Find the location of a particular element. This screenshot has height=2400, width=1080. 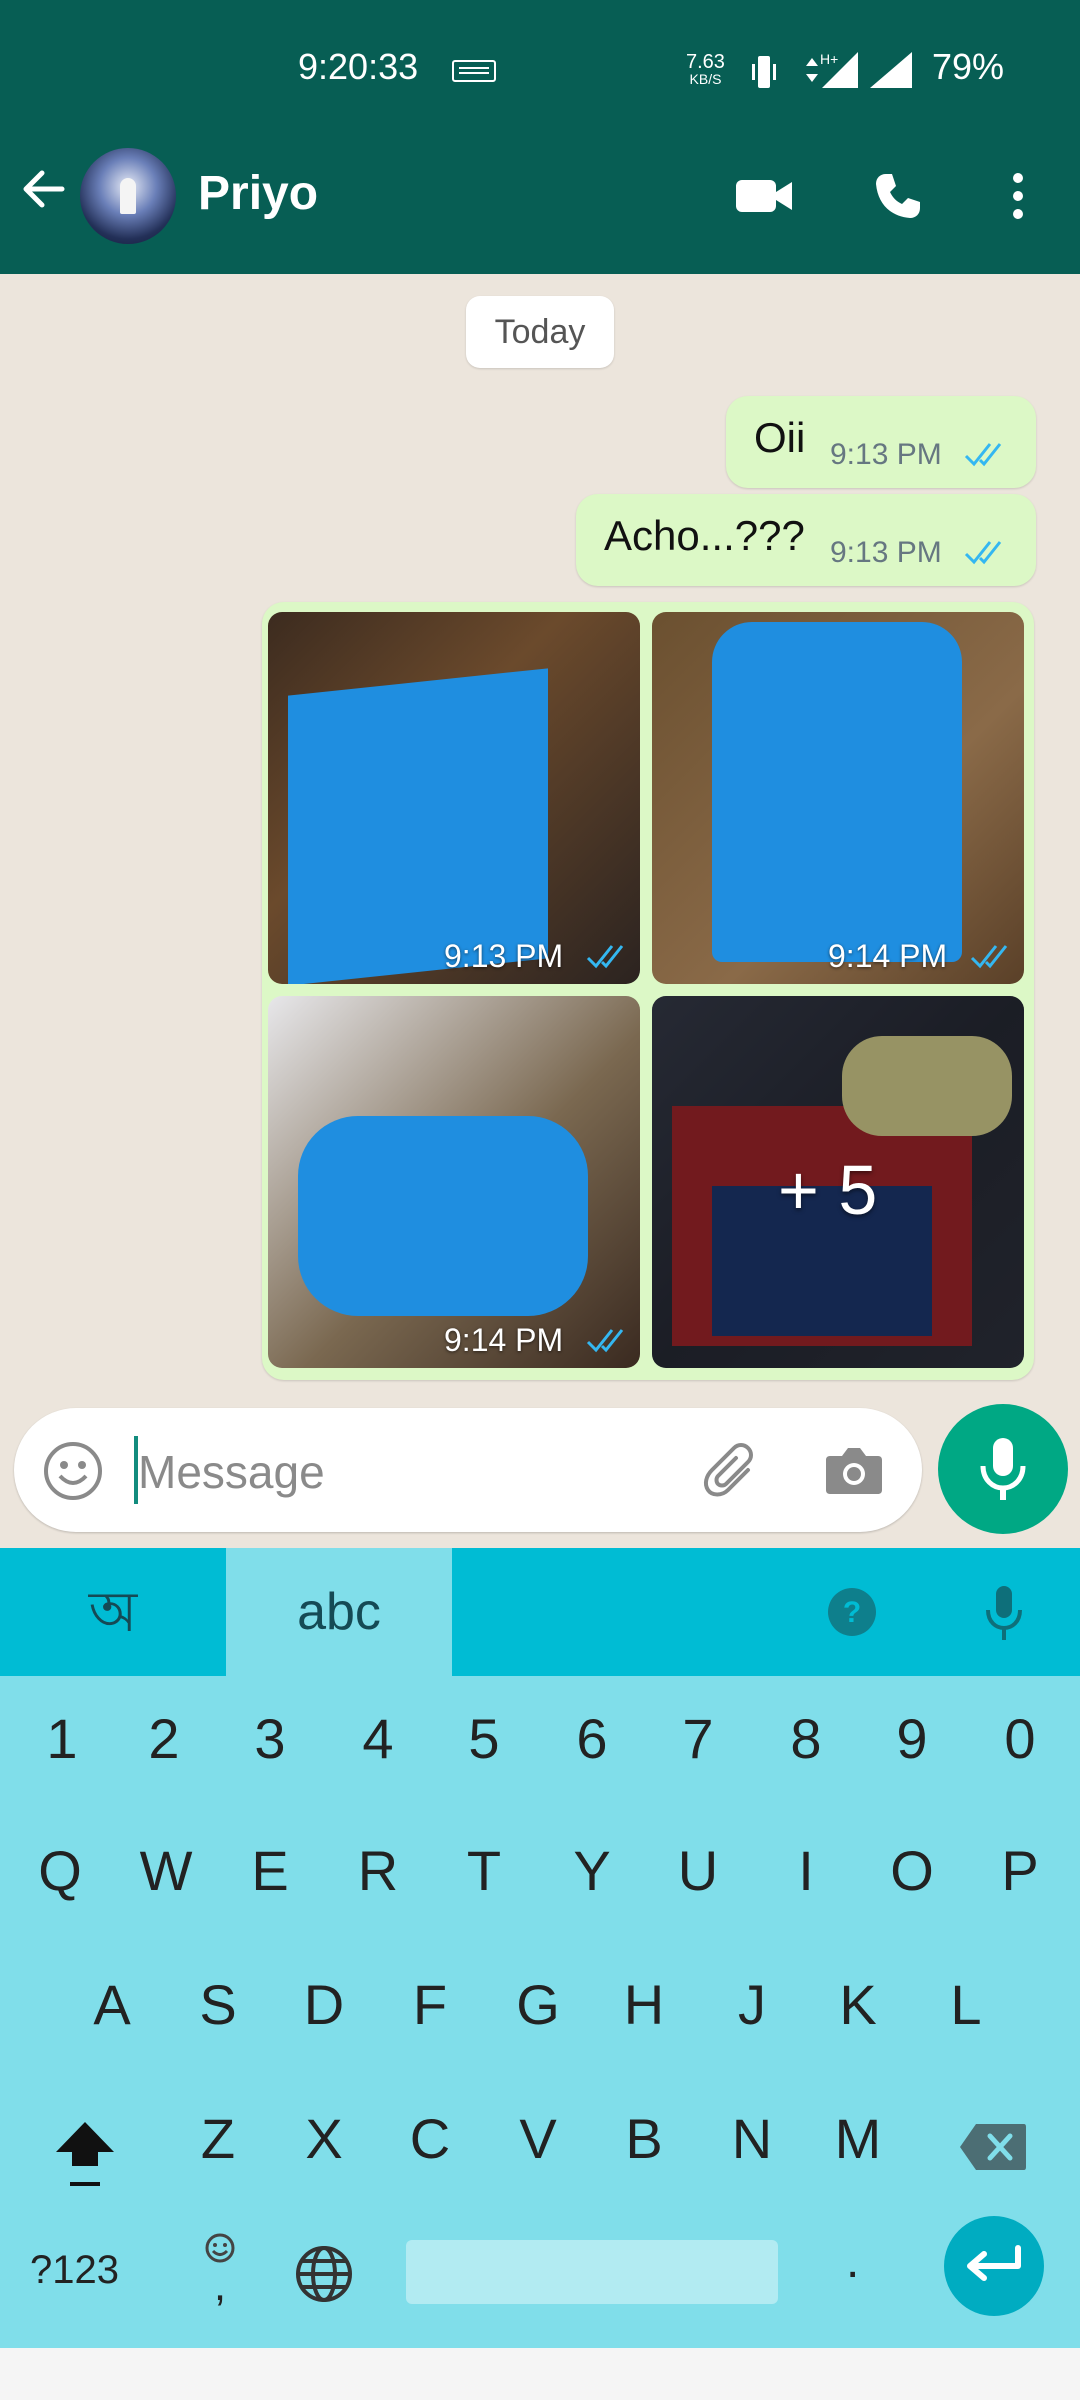

key-t: T is located at coordinates (484, 1870).